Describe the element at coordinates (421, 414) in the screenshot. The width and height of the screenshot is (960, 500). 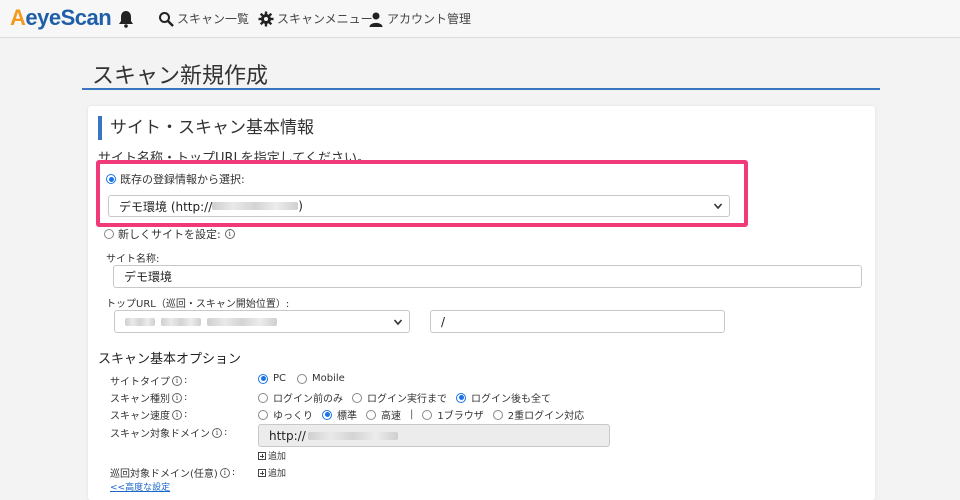
I see `scan-speed-options: ゆっくり 標準 高速 | 1ブラウザ 2重ログイン対応` at that location.